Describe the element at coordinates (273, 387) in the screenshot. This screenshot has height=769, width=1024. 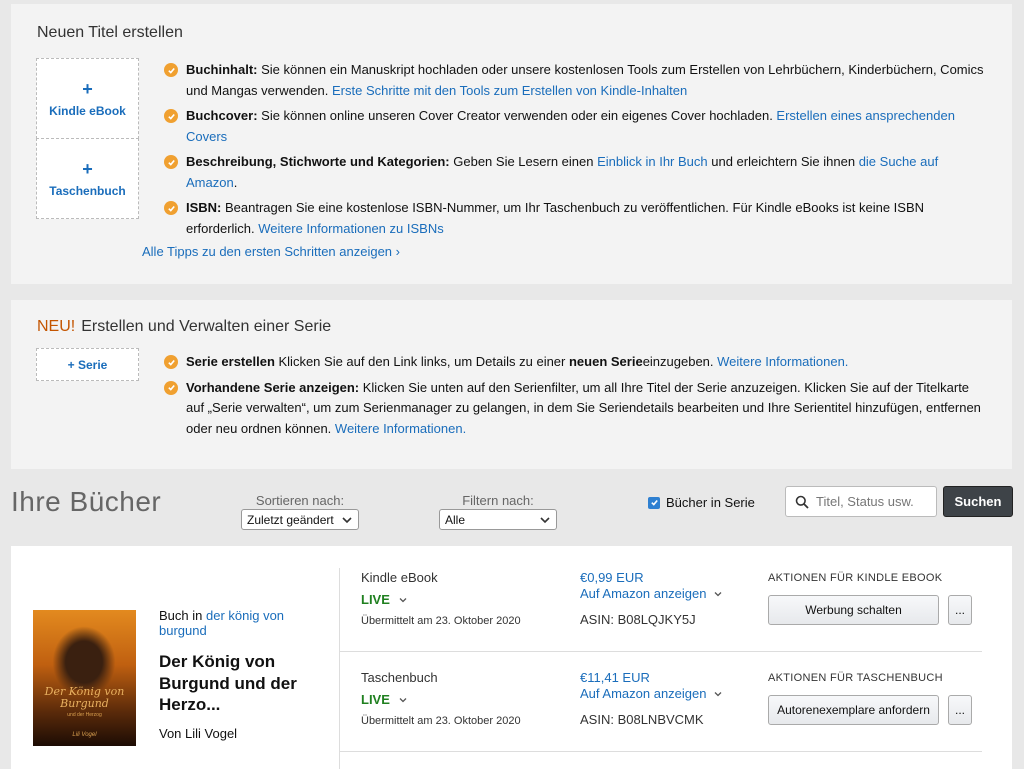
I see `tip-bold: Vorhandene Serie anzeigen:` at that location.